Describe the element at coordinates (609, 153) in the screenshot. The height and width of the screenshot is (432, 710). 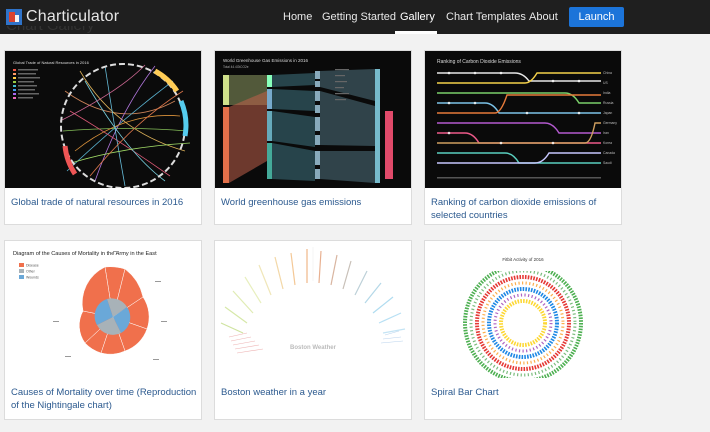
I see `series-label: Canada` at that location.